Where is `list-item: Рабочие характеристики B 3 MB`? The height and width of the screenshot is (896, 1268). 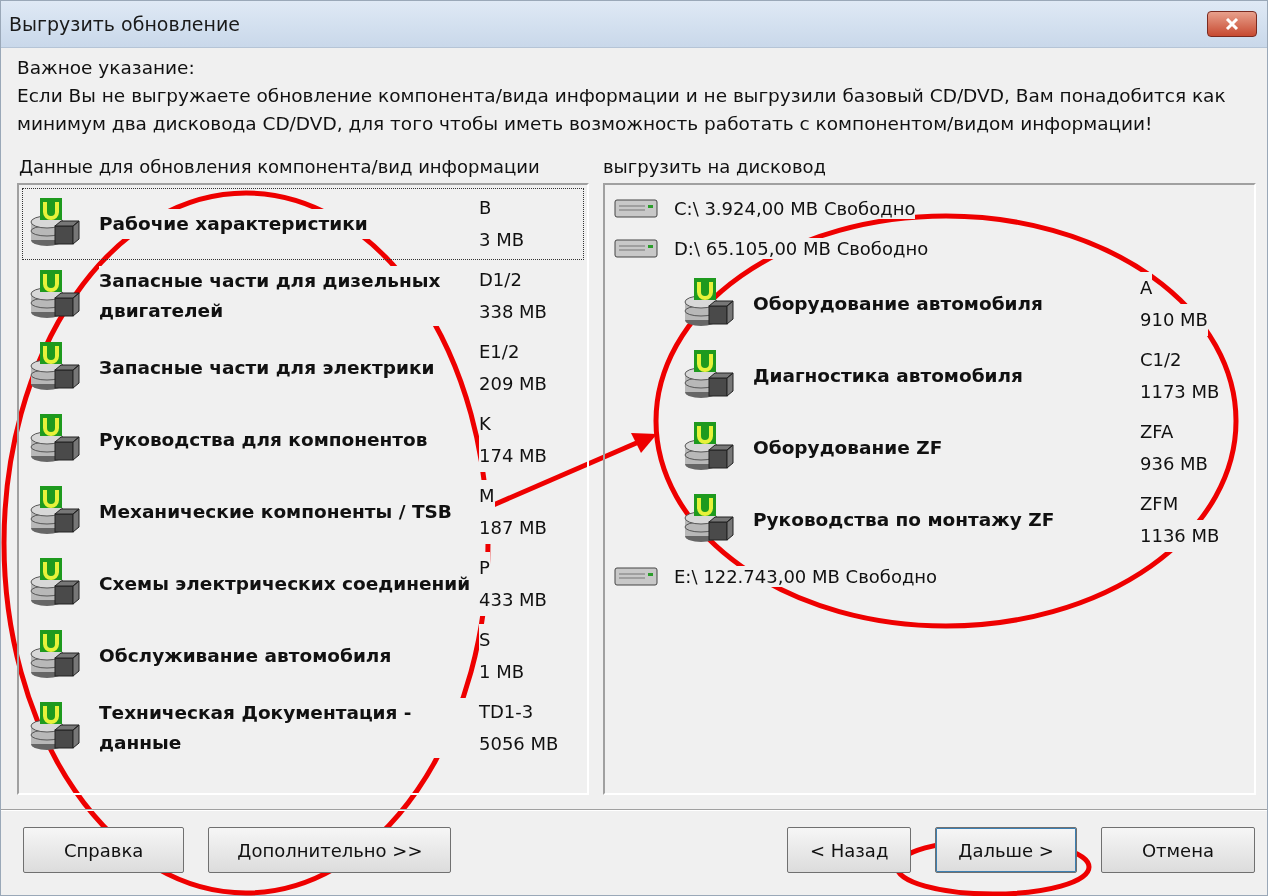 list-item: Рабочие характеристики B 3 MB is located at coordinates (303, 224).